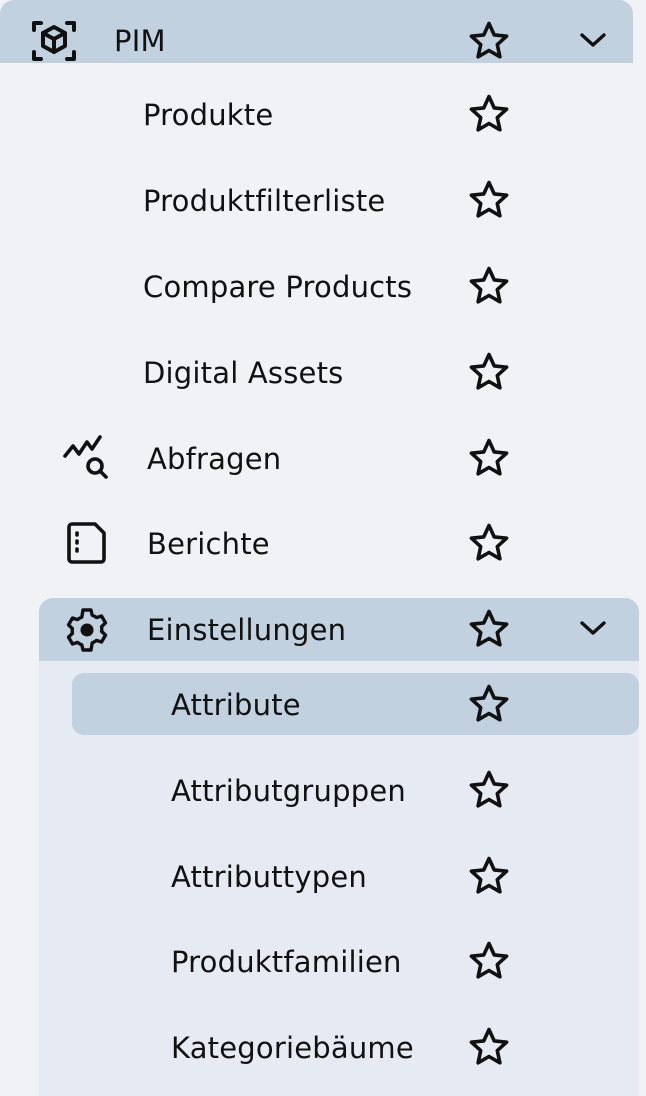 The image size is (646, 1096). Describe the element at coordinates (208, 115) in the screenshot. I see `menu-item-label: Produkte` at that location.